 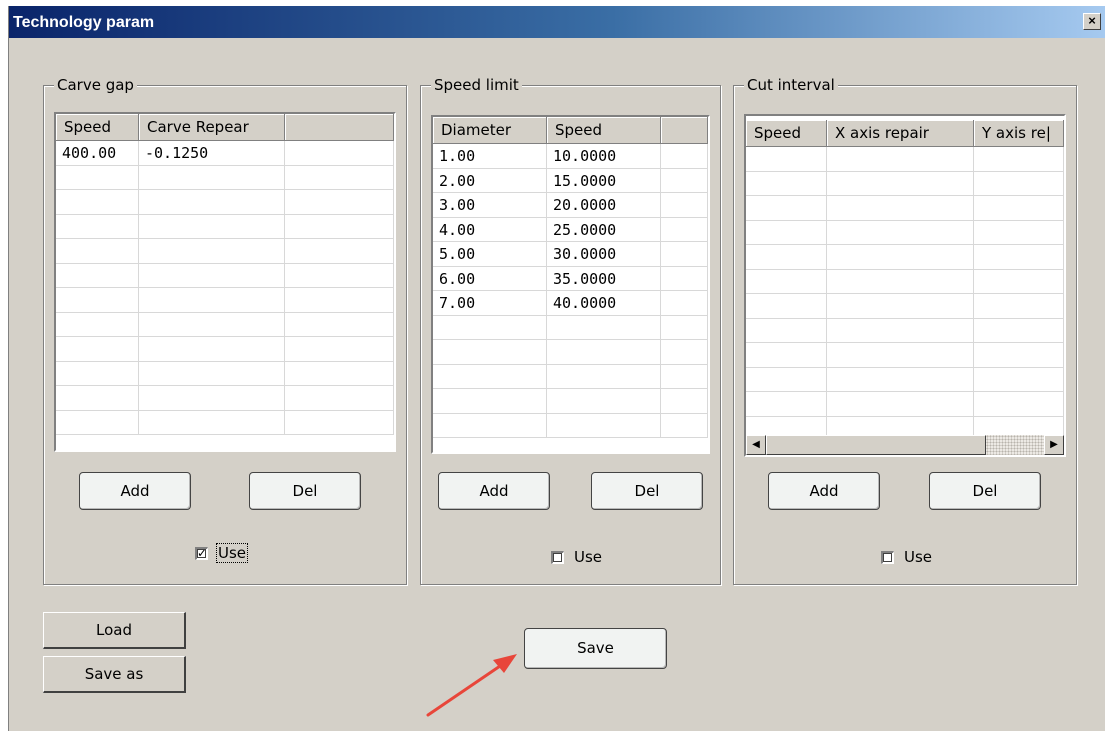 I want to click on scroll-thumb, so click(x=876, y=445).